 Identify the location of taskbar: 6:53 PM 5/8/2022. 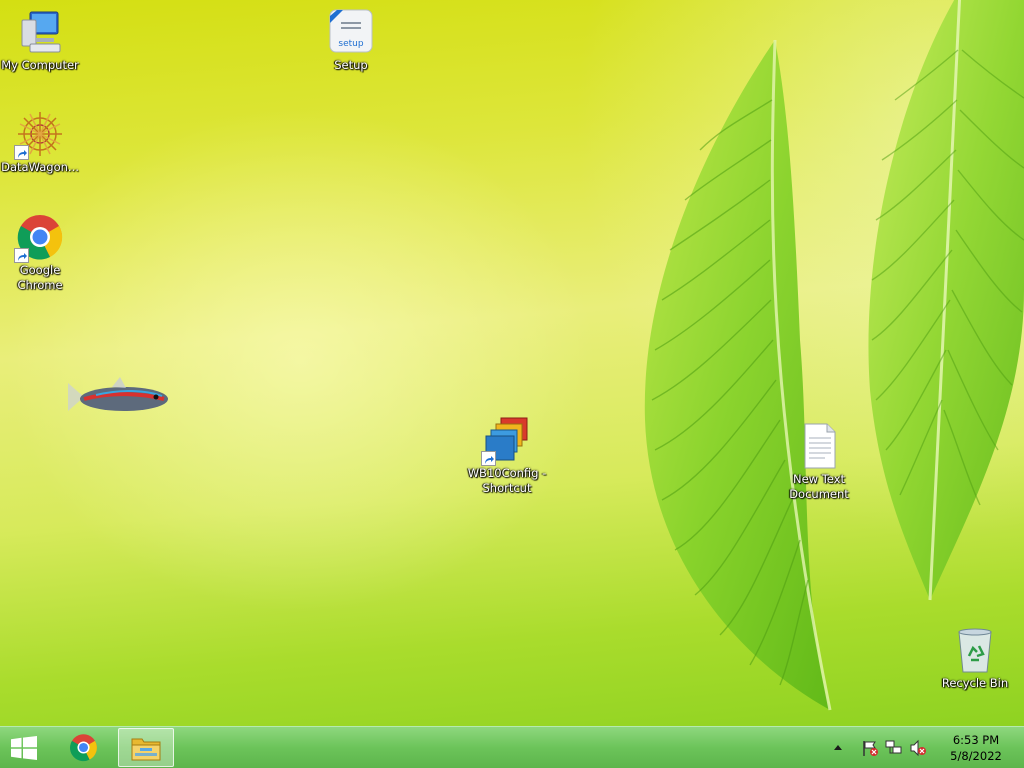
(512, 747).